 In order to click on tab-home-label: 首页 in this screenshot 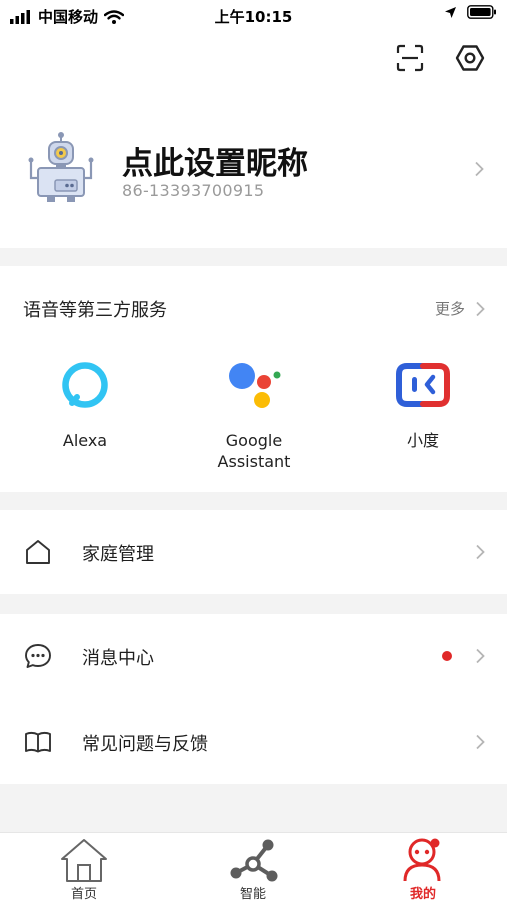, I will do `click(83, 893)`.